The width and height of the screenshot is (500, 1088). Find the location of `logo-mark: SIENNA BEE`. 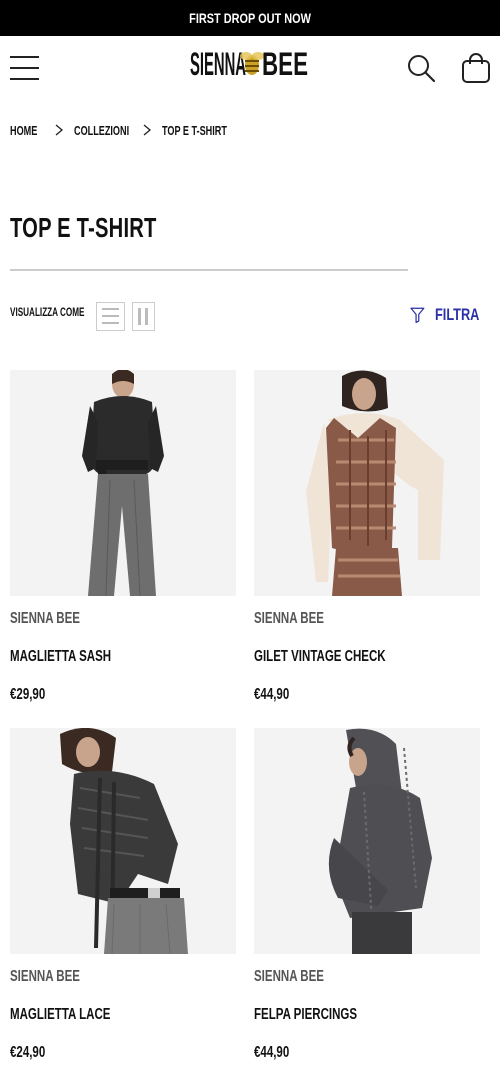

logo-mark: SIENNA BEE is located at coordinates (249, 64).